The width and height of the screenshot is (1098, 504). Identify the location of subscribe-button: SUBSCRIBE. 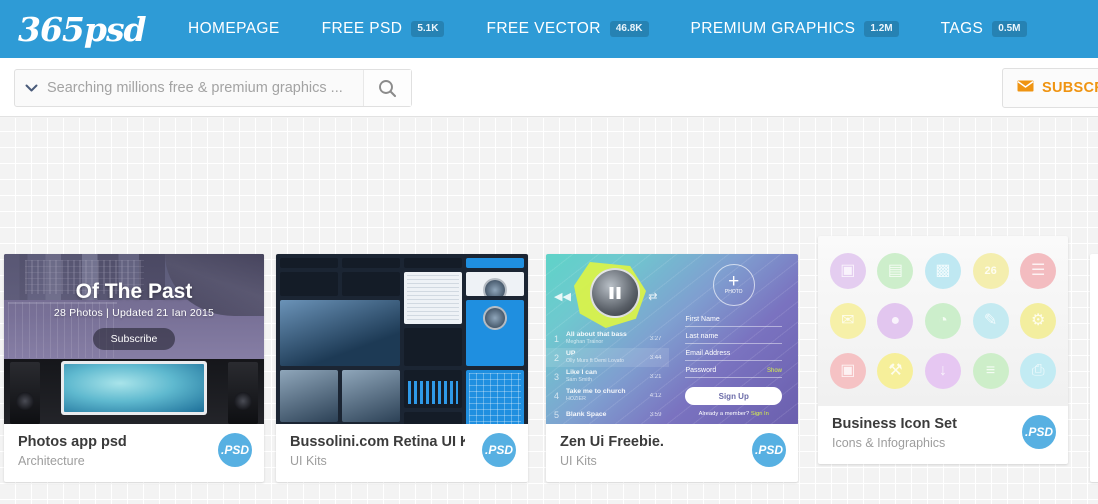
(1050, 88).